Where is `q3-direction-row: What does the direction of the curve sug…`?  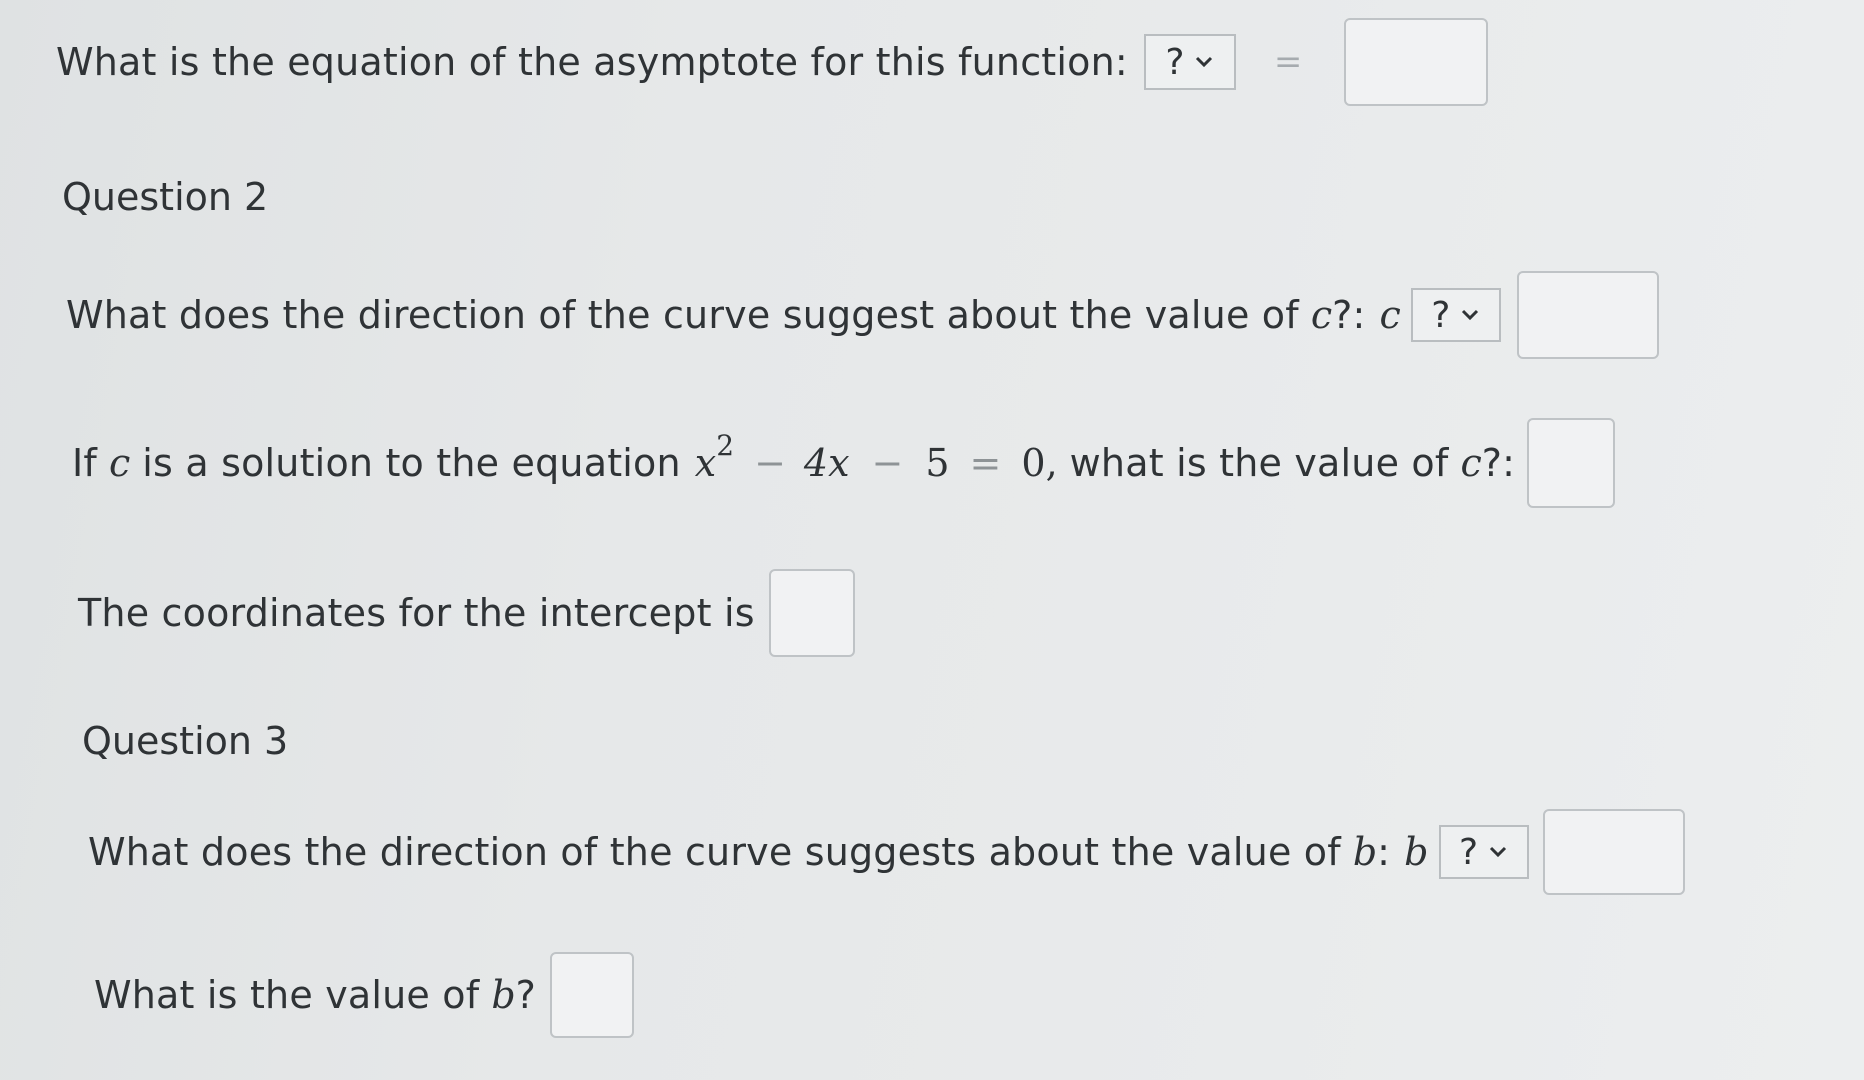 q3-direction-row: What does the direction of the curve sug… is located at coordinates (886, 852).